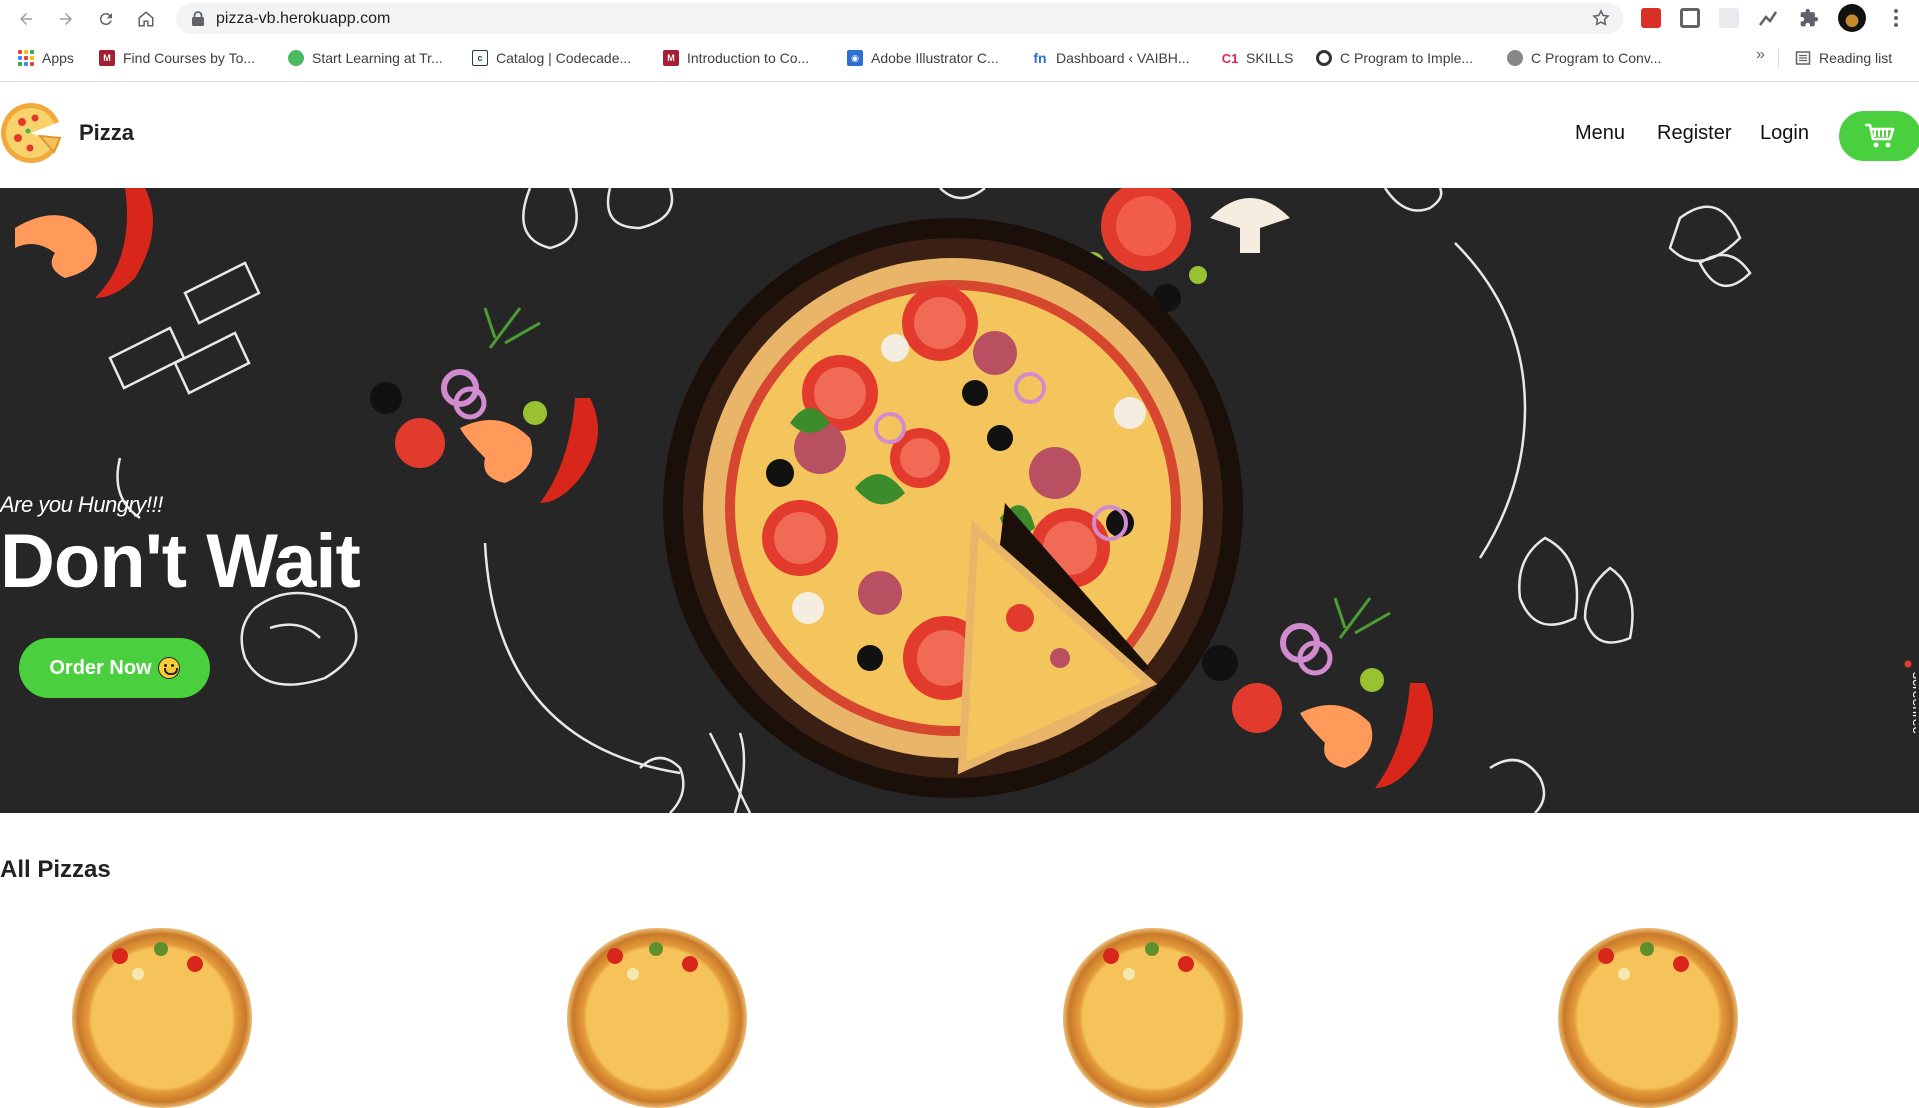 The height and width of the screenshot is (1108, 1919). Describe the element at coordinates (303, 19) in the screenshot. I see `url-text: pizza-vb.herokuapp.com` at that location.